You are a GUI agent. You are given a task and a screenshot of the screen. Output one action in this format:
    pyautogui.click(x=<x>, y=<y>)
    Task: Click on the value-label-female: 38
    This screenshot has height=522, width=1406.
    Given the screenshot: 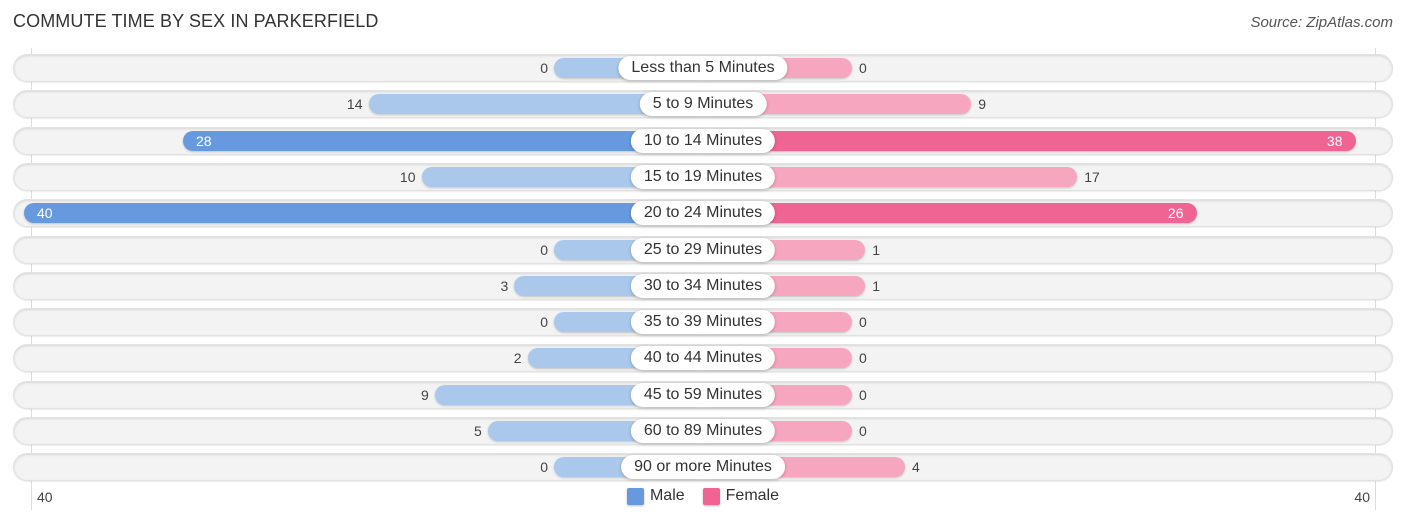 What is the action you would take?
    pyautogui.click(x=1334, y=140)
    